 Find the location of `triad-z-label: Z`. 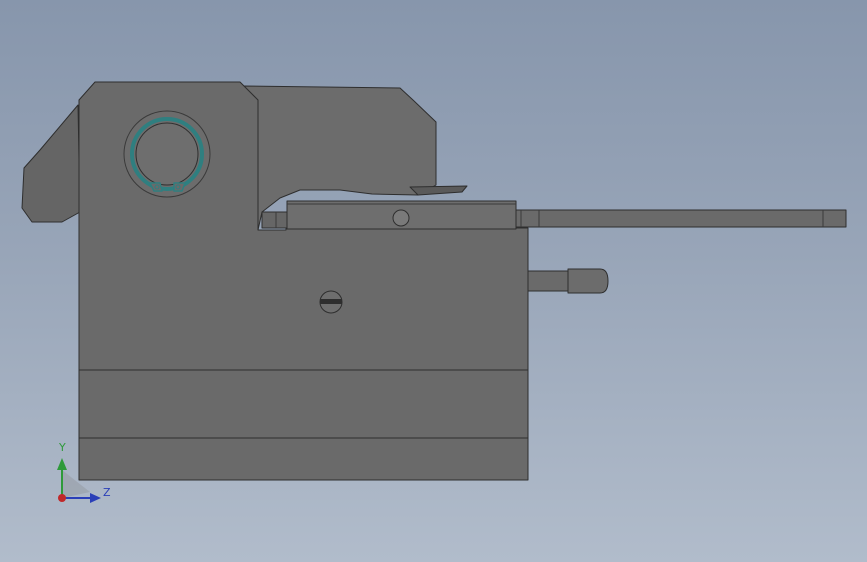

triad-z-label: Z is located at coordinates (107, 492).